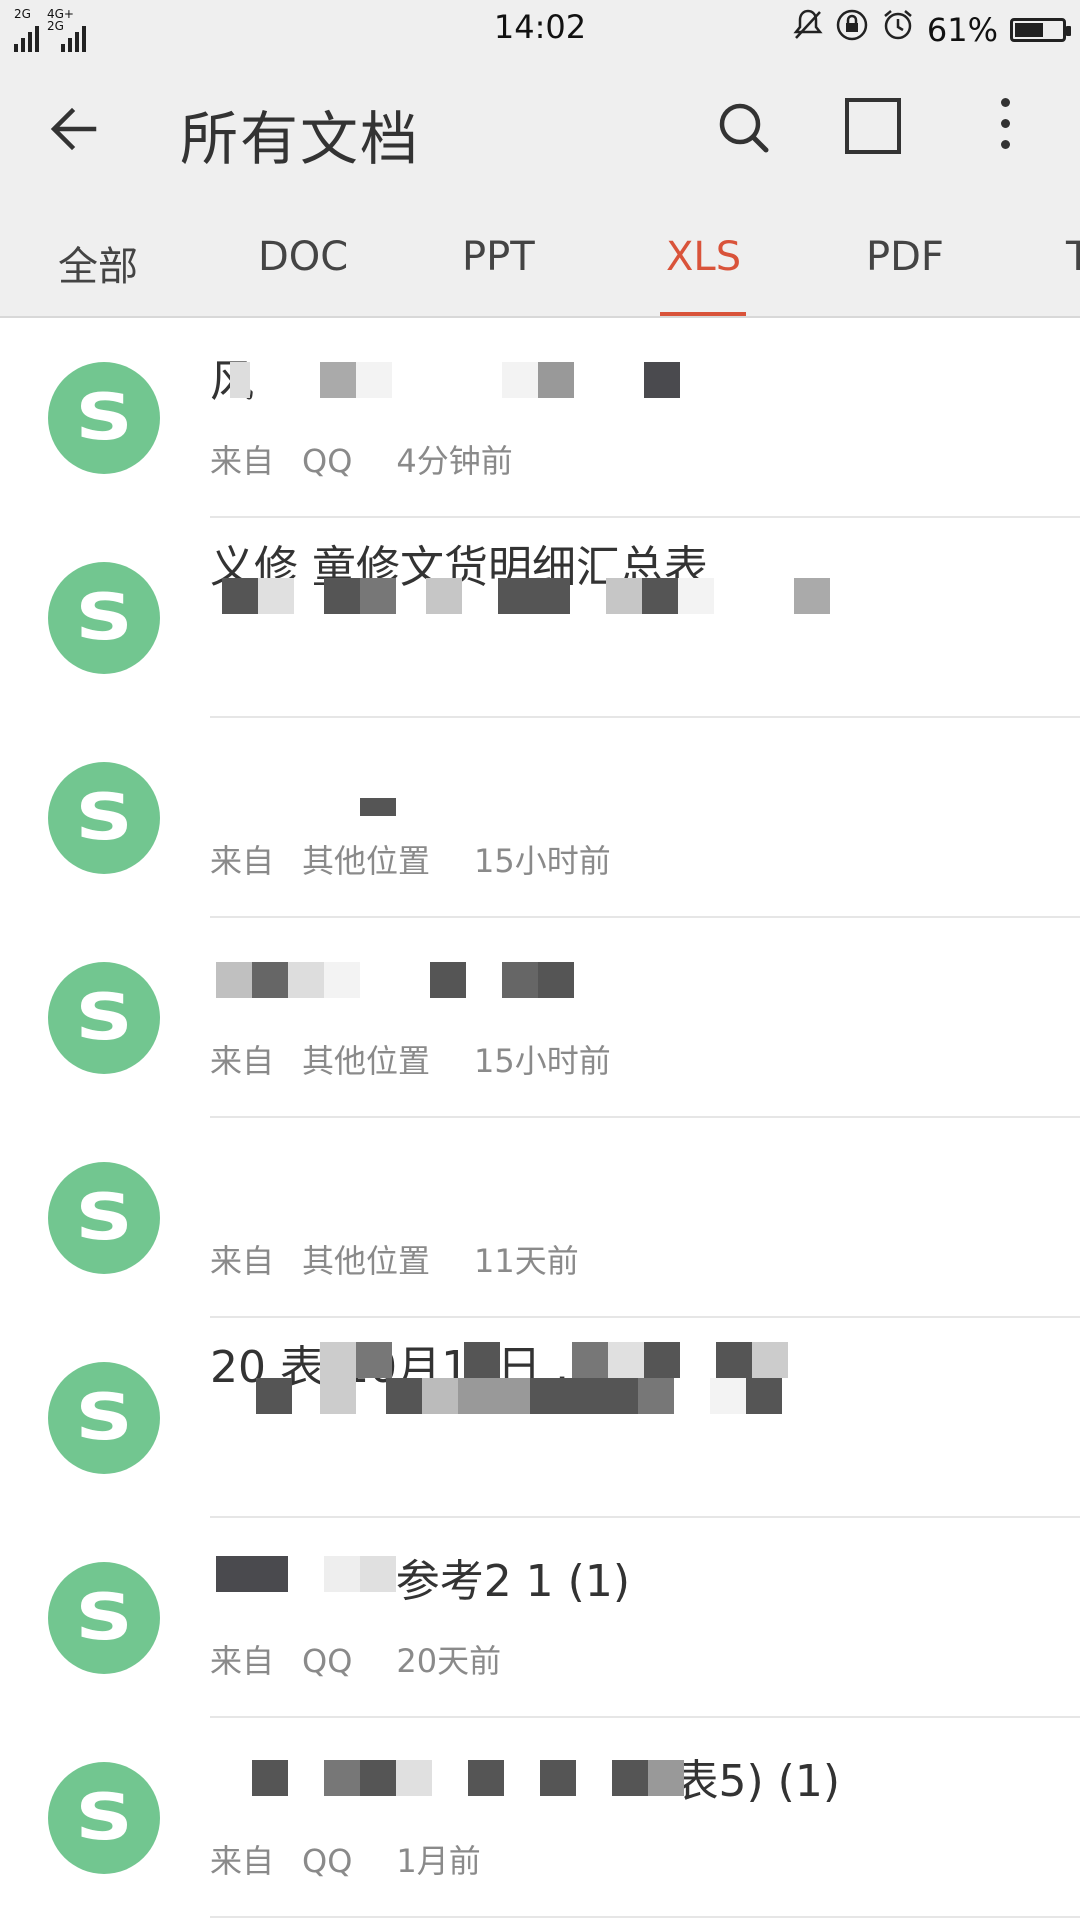 This screenshot has width=1080, height=1920. Describe the element at coordinates (77, 129) in the screenshot. I see `back-arrow-icon` at that location.